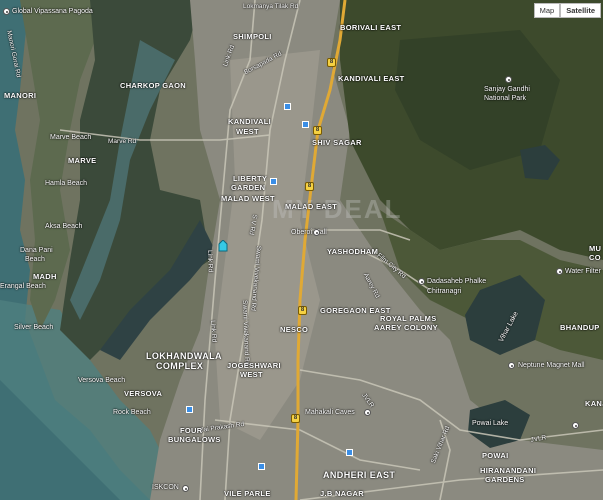  What do you see at coordinates (580, 327) in the screenshot?
I see `label-bhandup: BHANDUP` at bounding box center [580, 327].